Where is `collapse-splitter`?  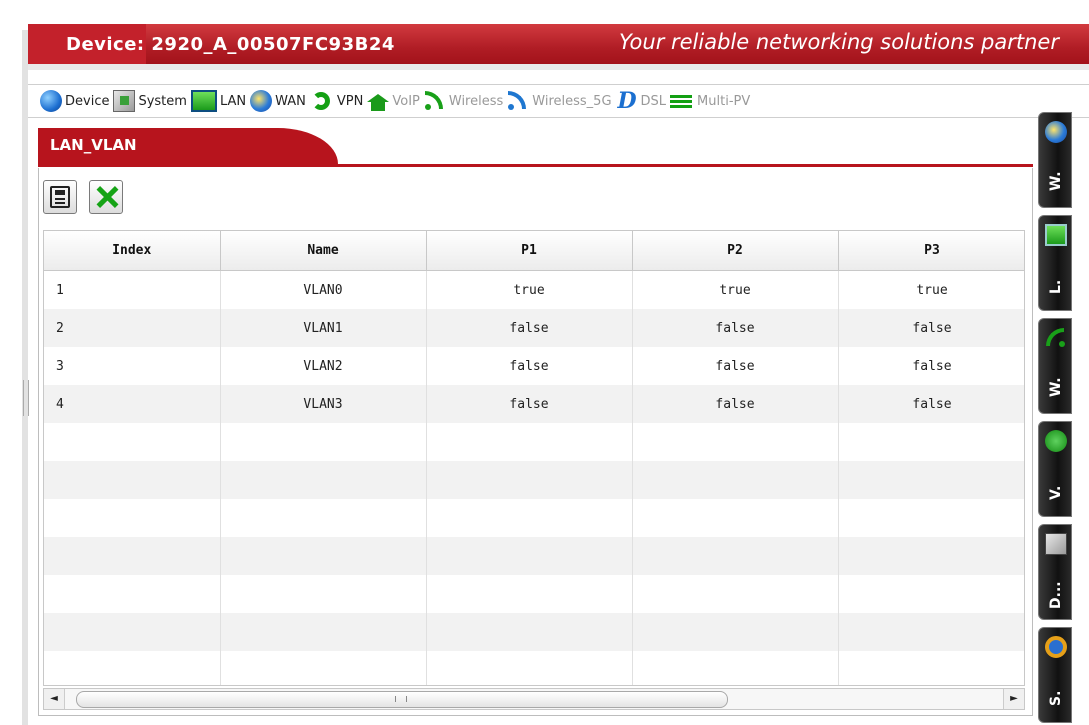
collapse-splitter is located at coordinates (25, 377).